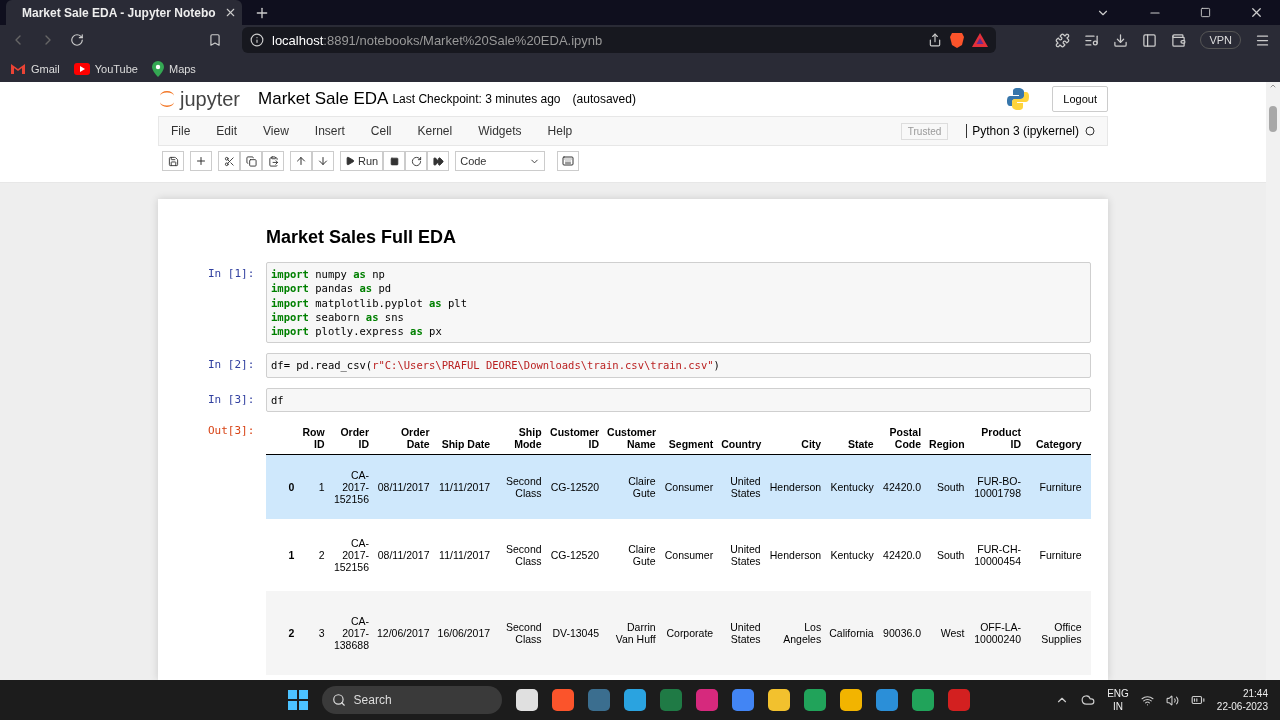  Describe the element at coordinates (45, 68) in the screenshot. I see `bookmark-label: Gmail` at that location.